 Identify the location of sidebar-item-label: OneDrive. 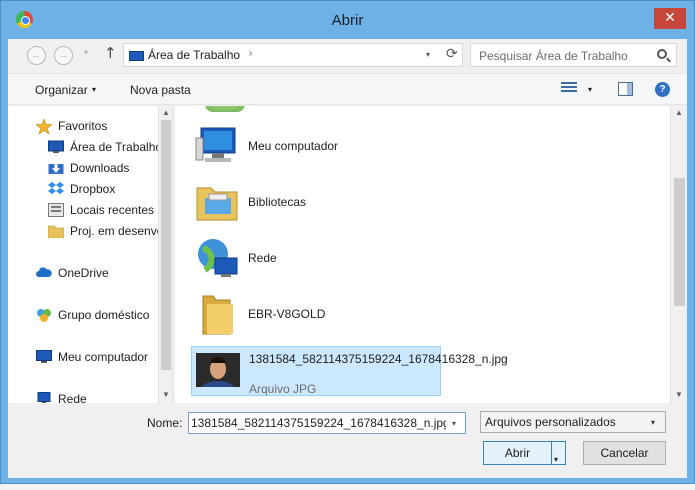
(83, 273).